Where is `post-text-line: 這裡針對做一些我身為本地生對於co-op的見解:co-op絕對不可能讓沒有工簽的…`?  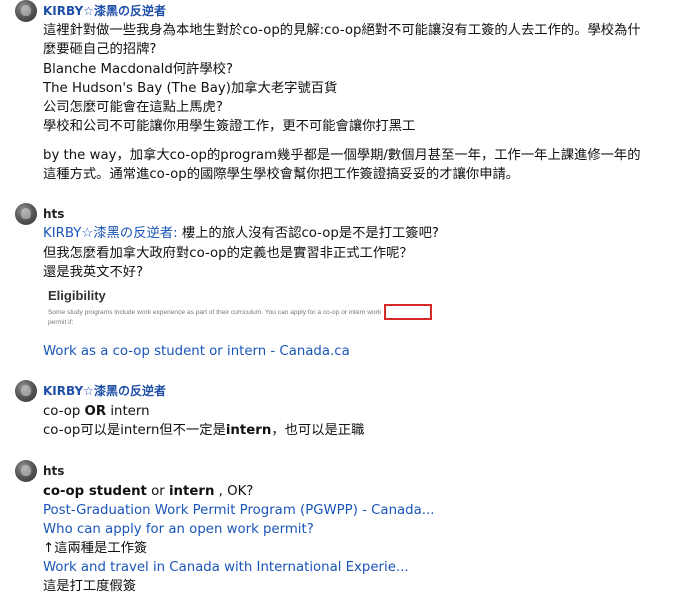
post-text-line: 這裡針對做一些我身為本地生對於co-op的見解:co-op絕對不可能讓沒有工簽的… is located at coordinates (342, 30).